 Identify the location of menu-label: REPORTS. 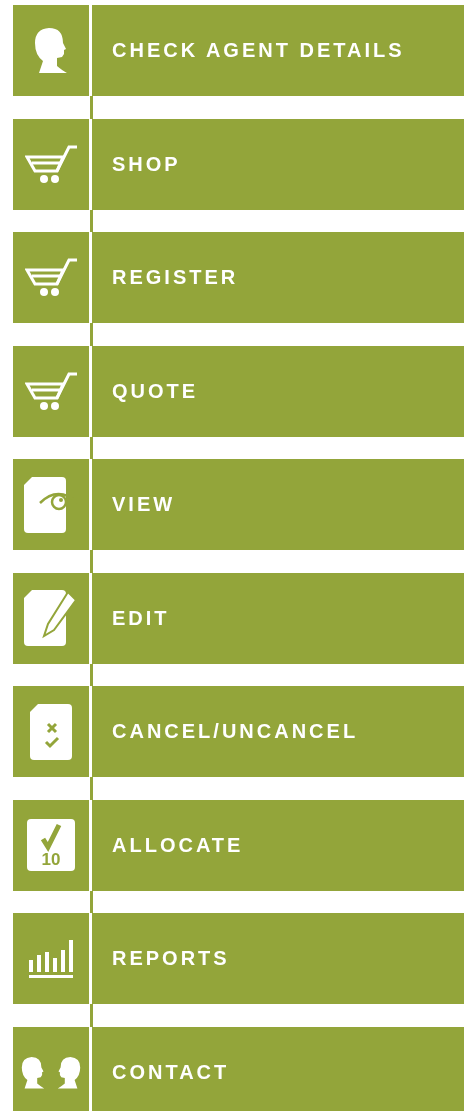
(171, 958).